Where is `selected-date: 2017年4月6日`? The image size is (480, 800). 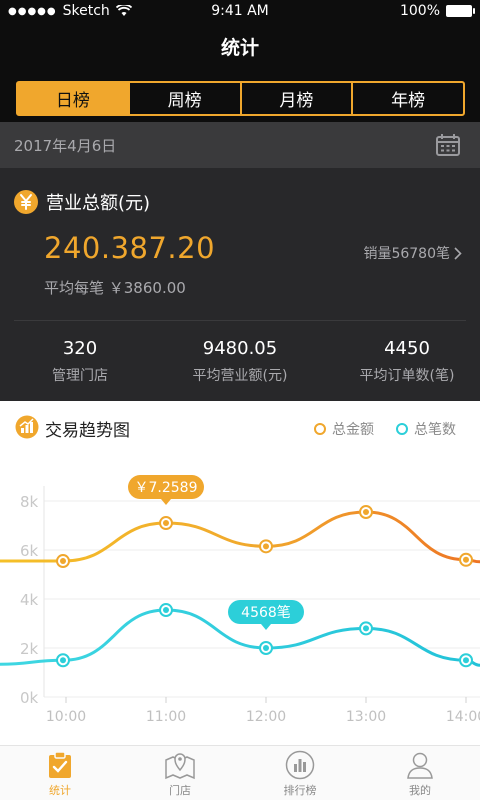
selected-date: 2017年4月6日 is located at coordinates (65, 146).